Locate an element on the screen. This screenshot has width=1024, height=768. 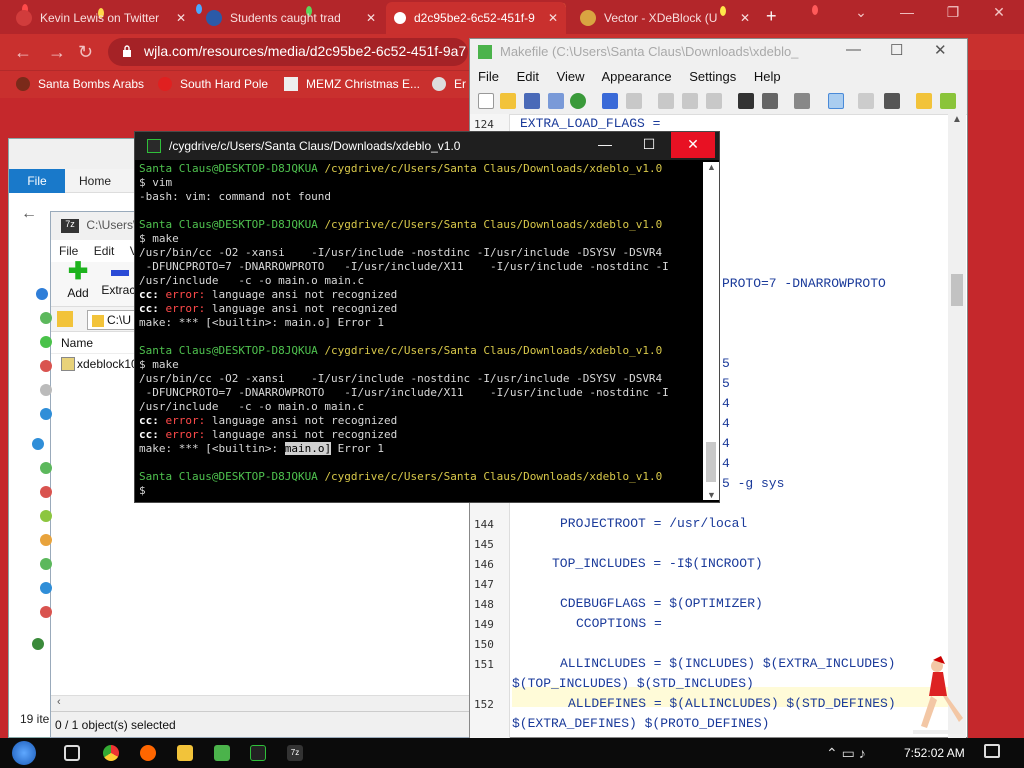
copy-icon is located at coordinates (690, 101).